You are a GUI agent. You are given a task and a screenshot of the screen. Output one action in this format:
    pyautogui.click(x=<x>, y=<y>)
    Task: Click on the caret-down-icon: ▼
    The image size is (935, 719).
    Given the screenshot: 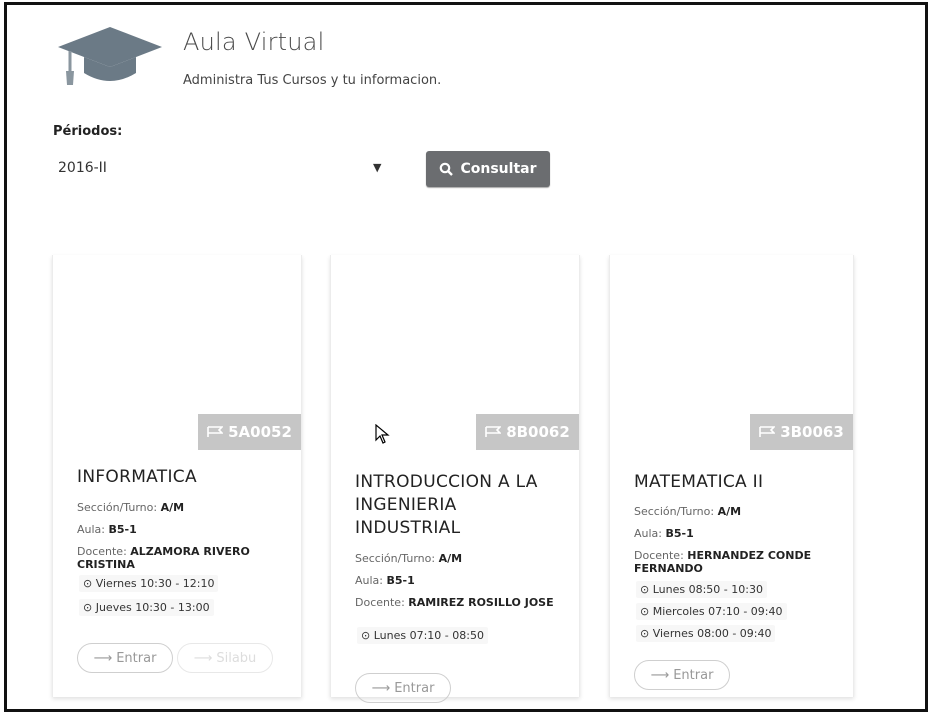 What is the action you would take?
    pyautogui.click(x=377, y=167)
    